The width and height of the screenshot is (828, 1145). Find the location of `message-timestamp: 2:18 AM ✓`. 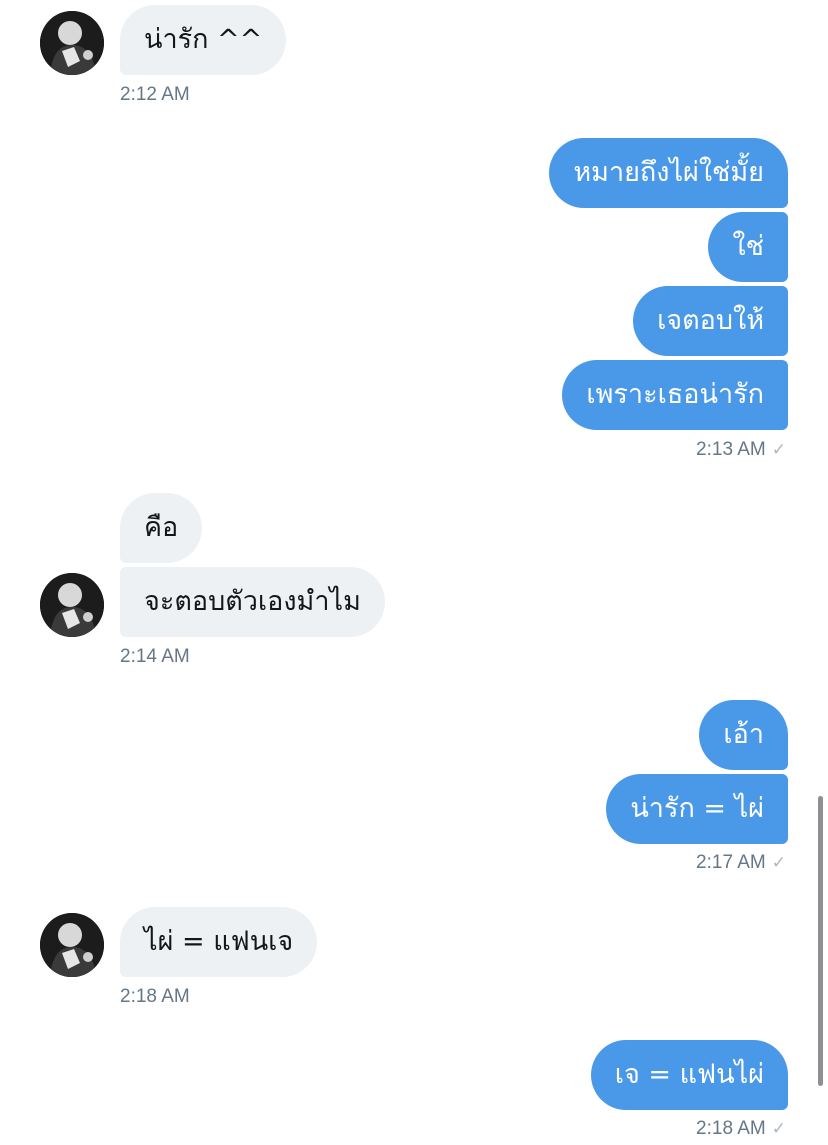

message-timestamp: 2:18 AM ✓ is located at coordinates (741, 1129).